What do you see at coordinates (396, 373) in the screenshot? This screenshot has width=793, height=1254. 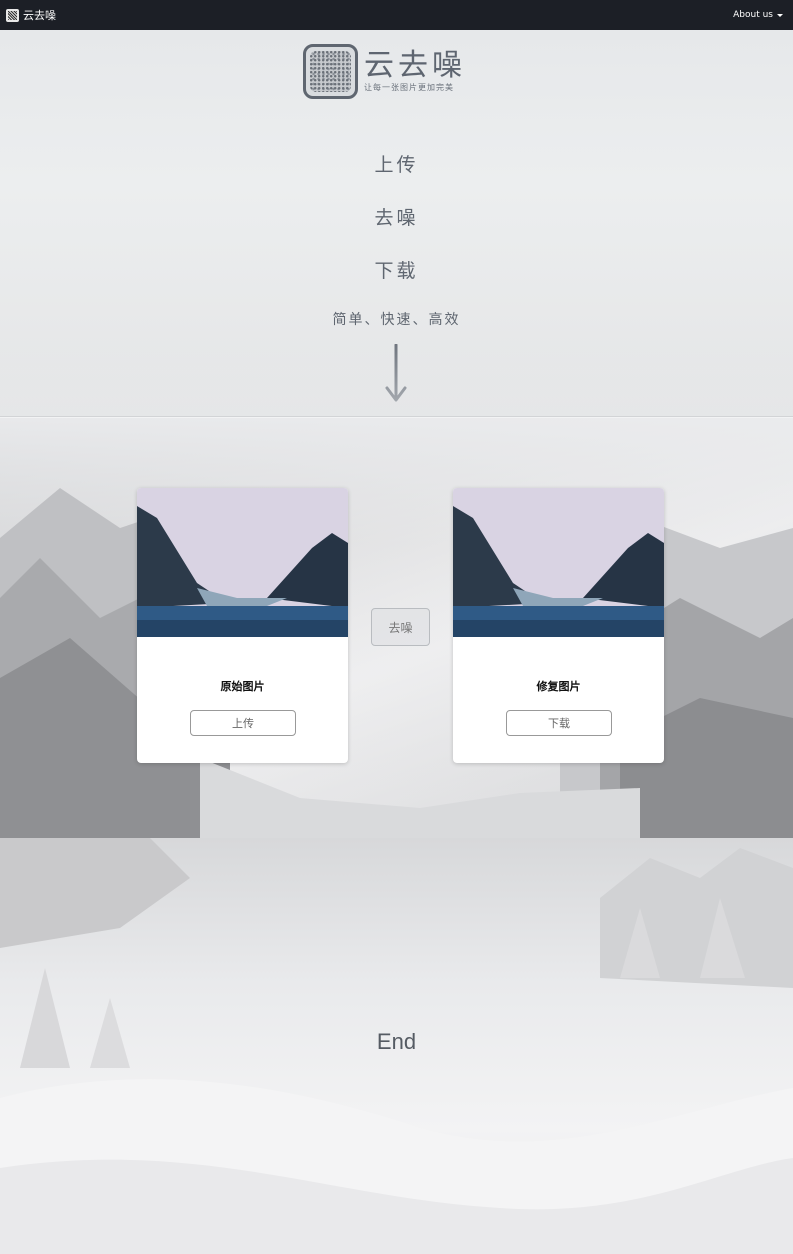 I see `scroll-down-arrow-icon` at bounding box center [396, 373].